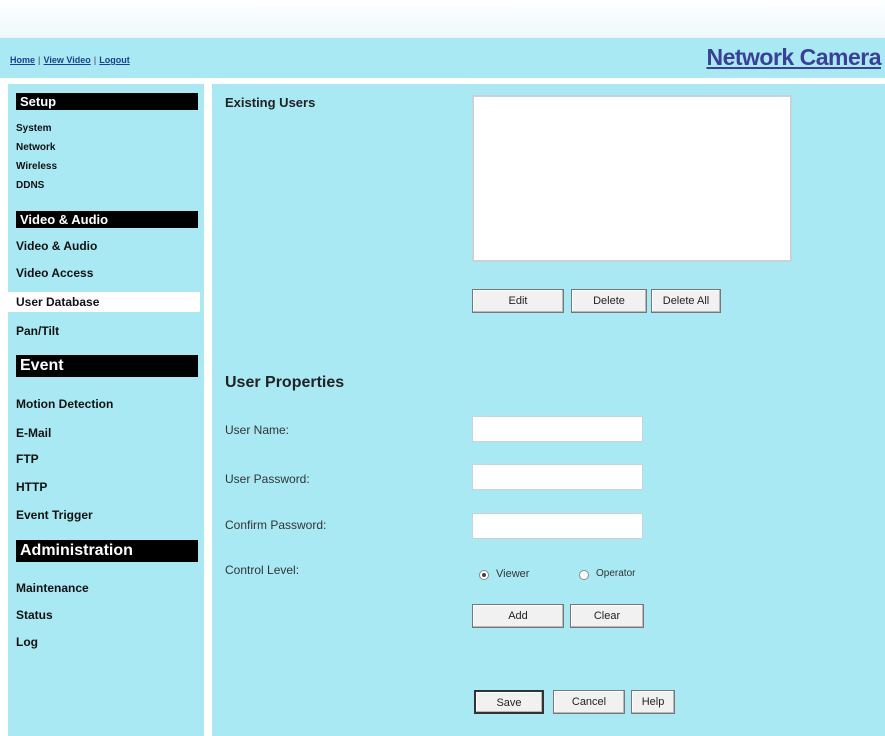 This screenshot has width=885, height=736. What do you see at coordinates (557, 526) in the screenshot?
I see `confirm-password-field` at bounding box center [557, 526].